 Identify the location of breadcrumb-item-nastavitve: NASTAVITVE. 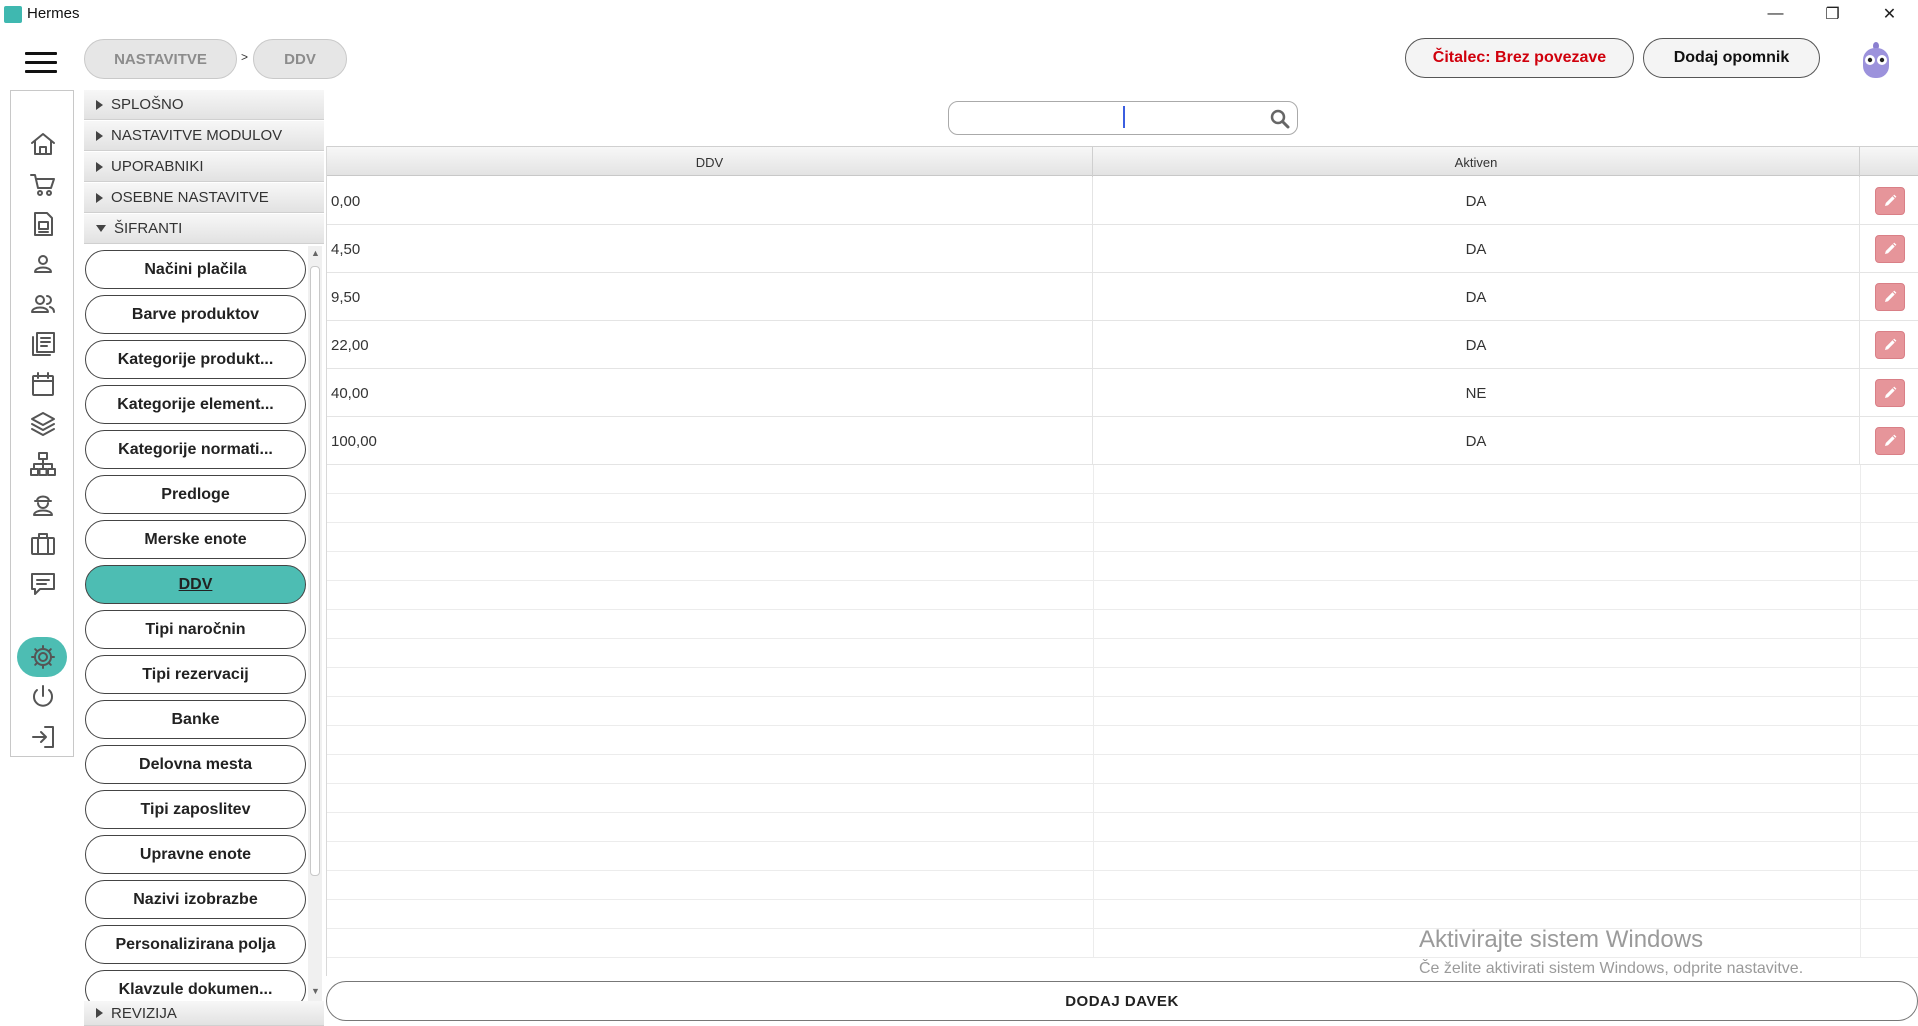
(160, 59).